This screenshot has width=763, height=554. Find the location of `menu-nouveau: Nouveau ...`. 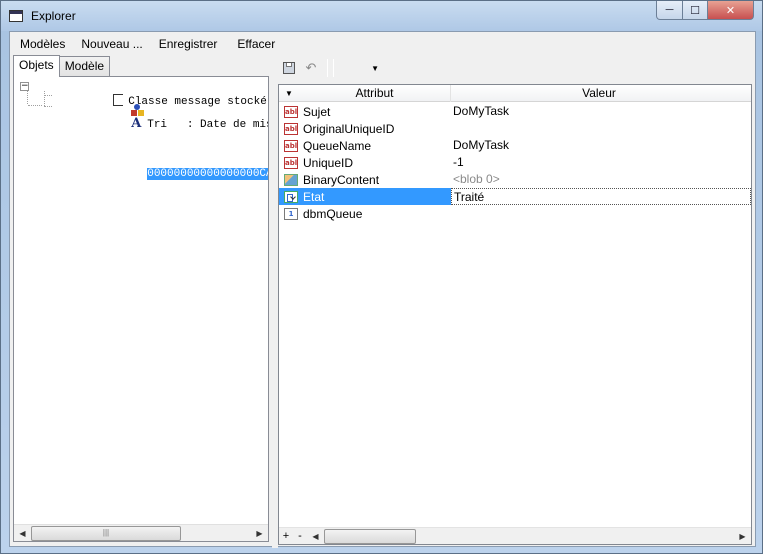

menu-nouveau: Nouveau ... is located at coordinates (111, 43).